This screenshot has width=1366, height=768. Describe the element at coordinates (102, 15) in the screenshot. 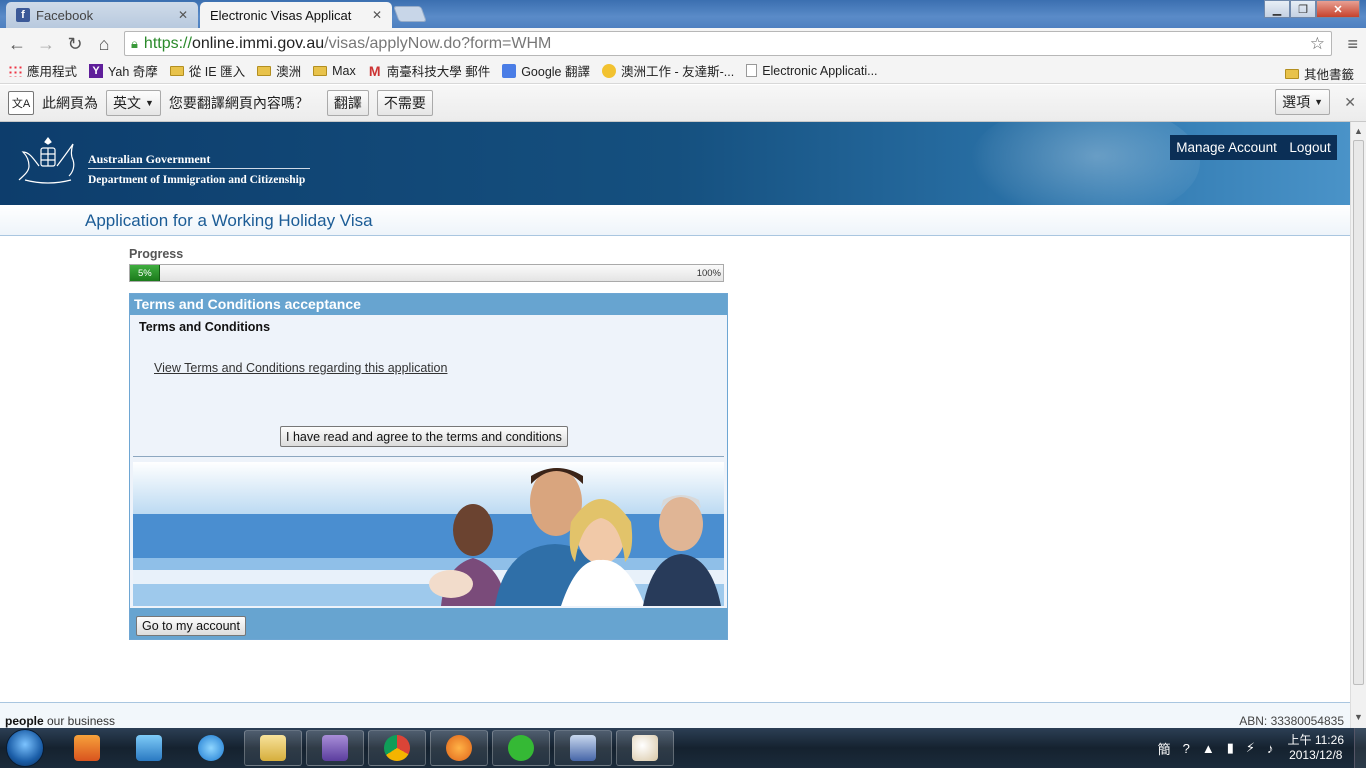

I see `tab-facebook: f Facebook ✕` at that location.